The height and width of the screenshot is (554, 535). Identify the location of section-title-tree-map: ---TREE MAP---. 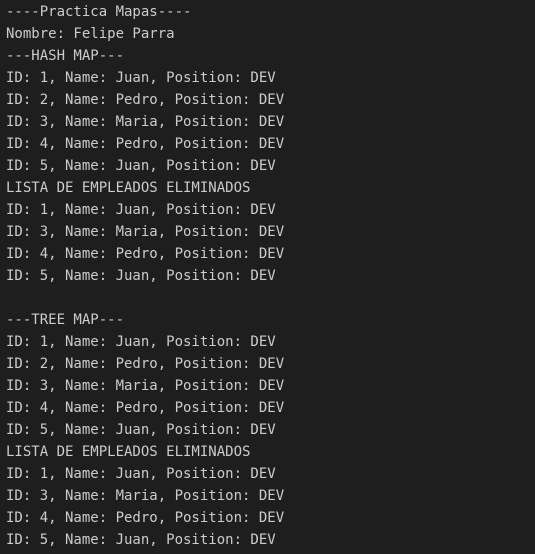
(65, 320).